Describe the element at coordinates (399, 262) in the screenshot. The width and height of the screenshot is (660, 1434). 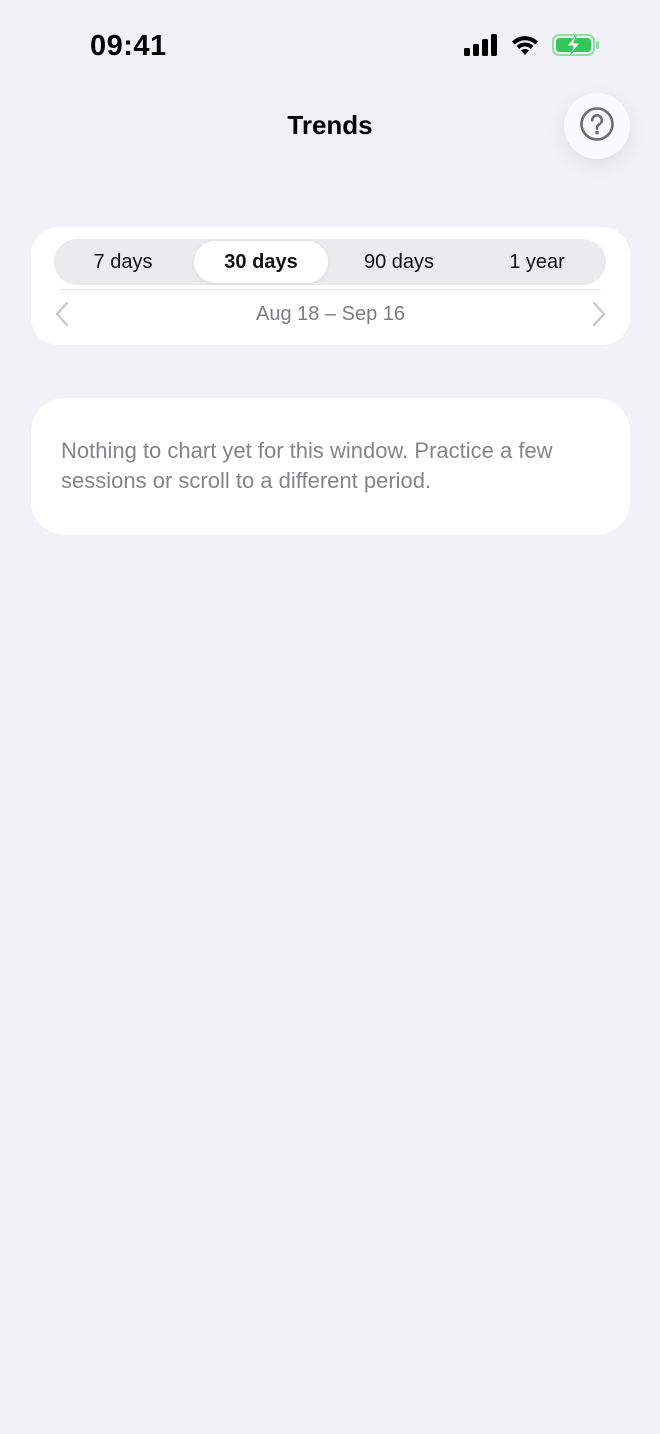
I see `segment-90-days: 90 days` at that location.